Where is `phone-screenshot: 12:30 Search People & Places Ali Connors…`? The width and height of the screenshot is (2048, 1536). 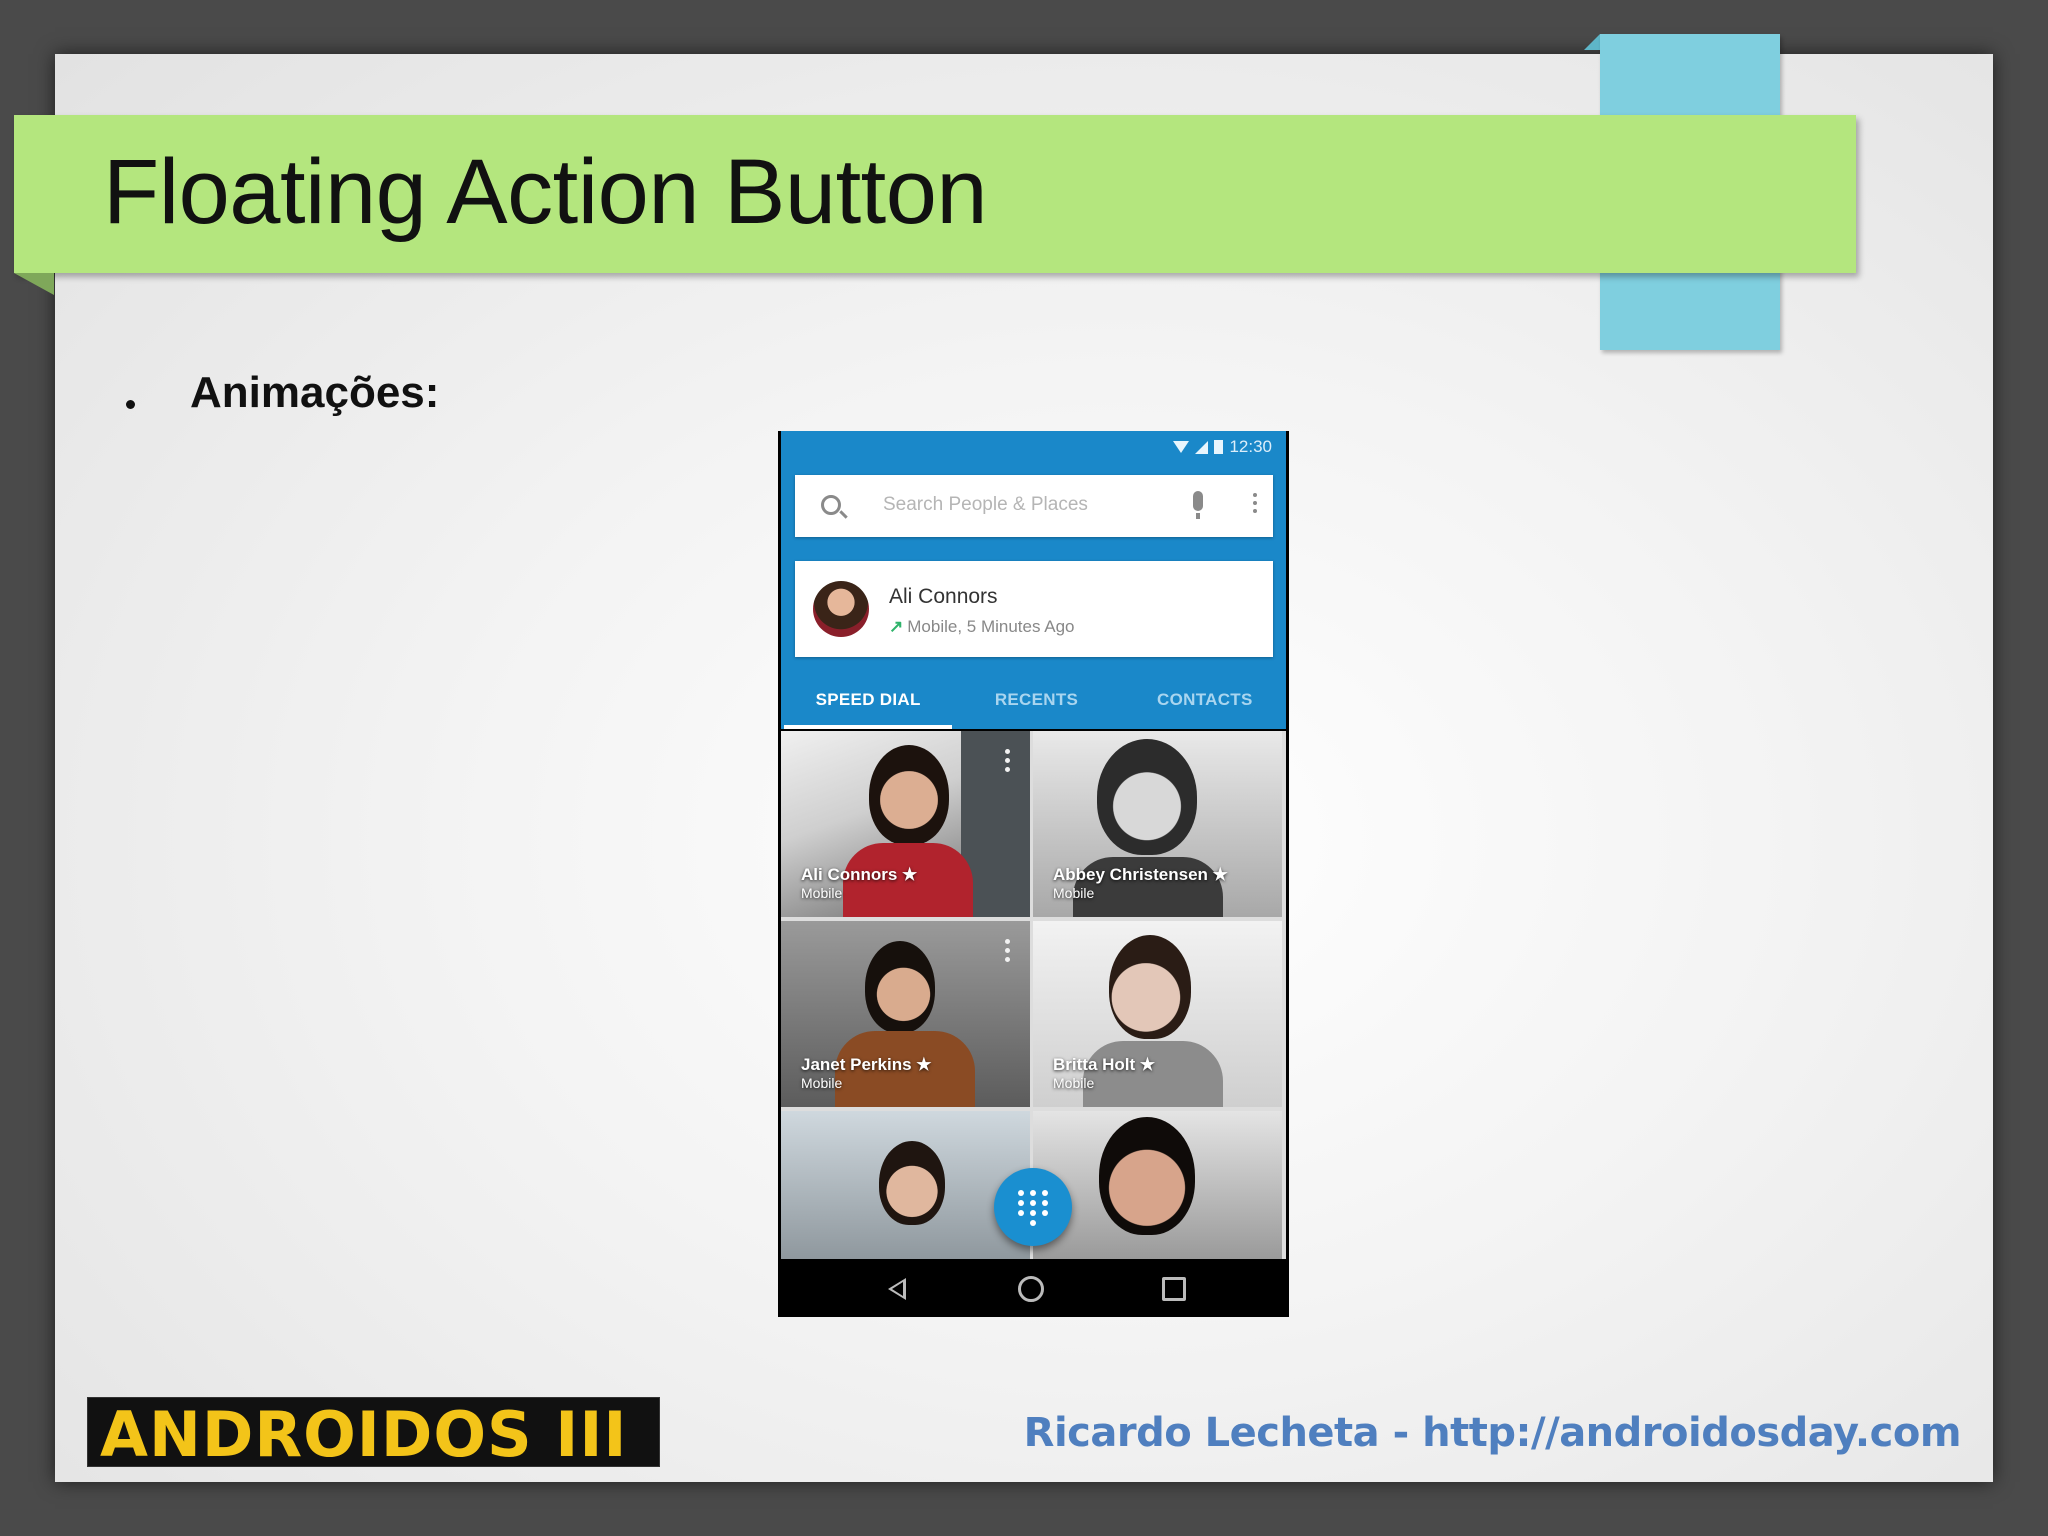
phone-screenshot: 12:30 Search People & Places Ali Connors… is located at coordinates (1033, 874).